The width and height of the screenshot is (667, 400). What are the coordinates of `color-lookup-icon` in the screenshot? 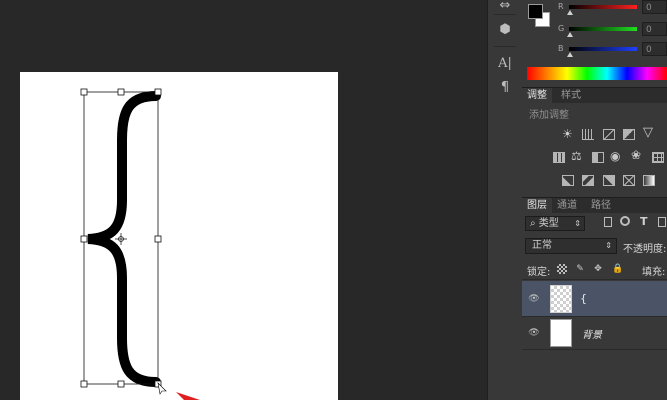 It's located at (658, 157).